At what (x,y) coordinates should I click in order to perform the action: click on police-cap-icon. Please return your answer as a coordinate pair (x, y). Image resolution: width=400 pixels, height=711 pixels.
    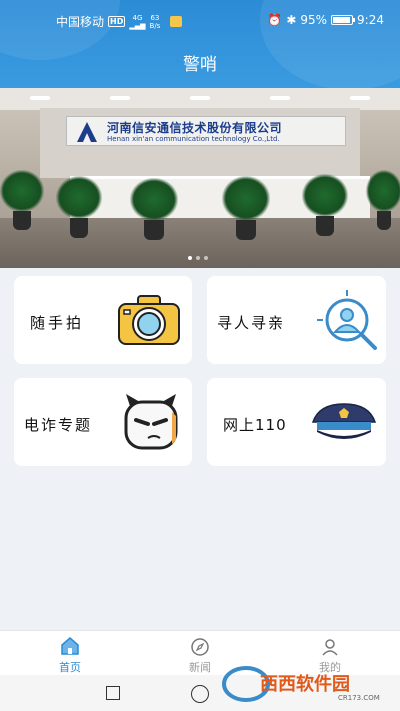
    Looking at the image, I should click on (344, 421).